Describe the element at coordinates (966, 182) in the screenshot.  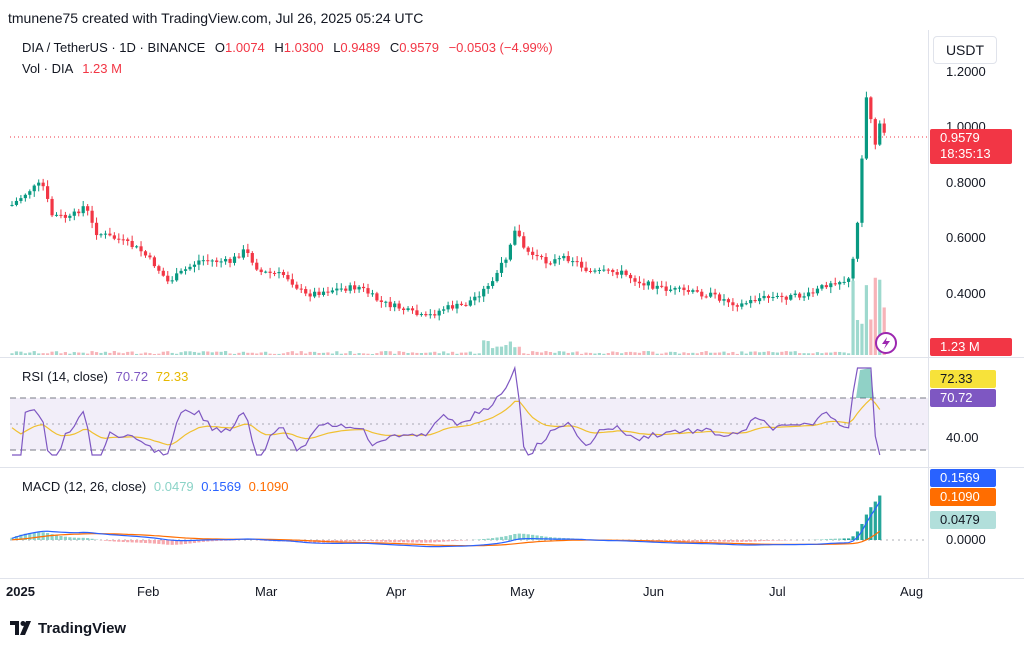
I see `price-tick: 0.8000` at that location.